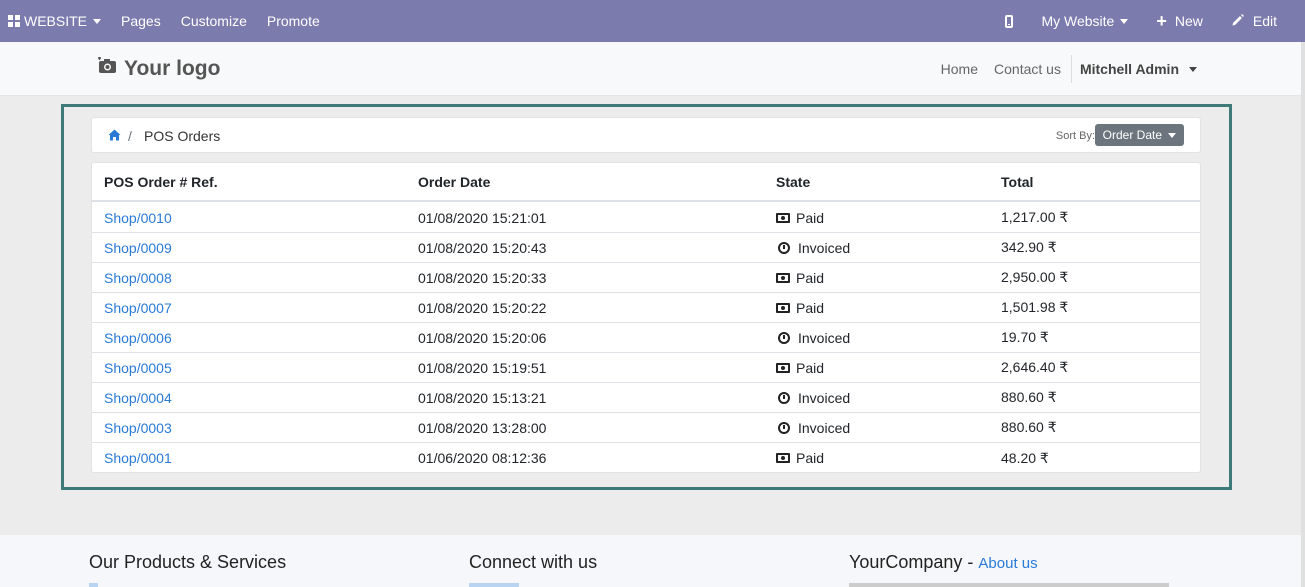 Image resolution: width=1305 pixels, height=587 pixels. What do you see at coordinates (138, 338) in the screenshot?
I see `order-ref-link: Shop/0006` at bounding box center [138, 338].